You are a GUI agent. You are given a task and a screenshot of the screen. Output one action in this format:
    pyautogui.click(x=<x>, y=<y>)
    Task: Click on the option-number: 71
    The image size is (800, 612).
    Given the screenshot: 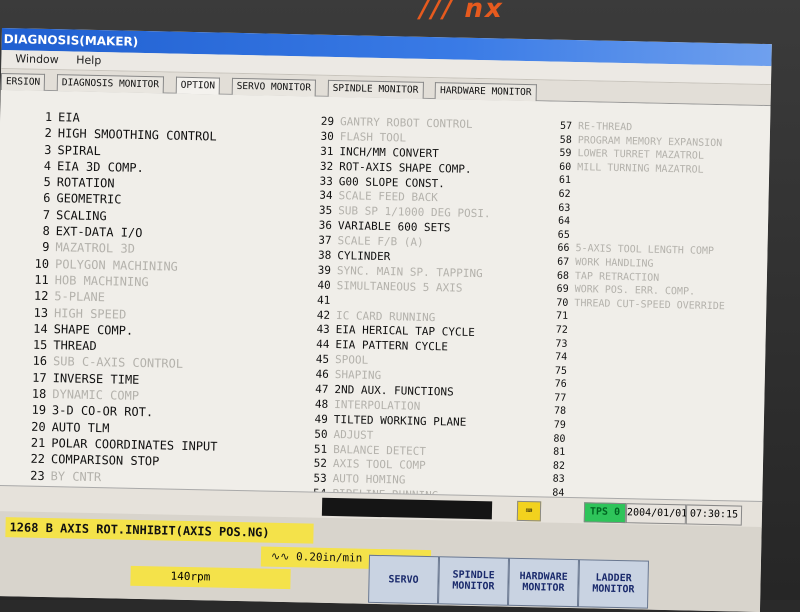 What is the action you would take?
    pyautogui.click(x=558, y=317)
    